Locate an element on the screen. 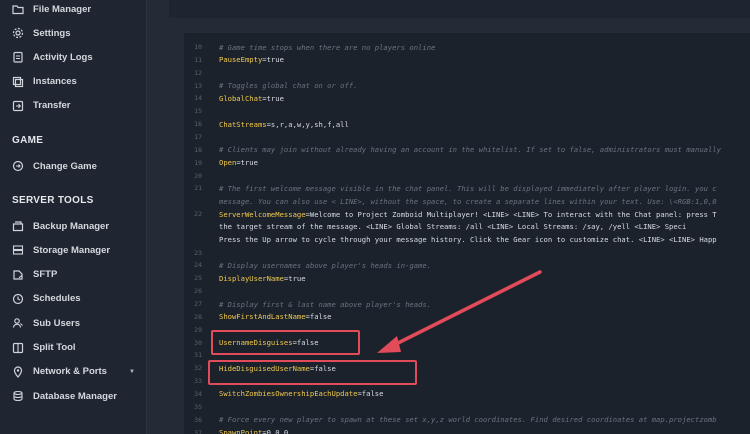 This screenshot has height=434, width=750. sidebar-item-label: Activity Logs is located at coordinates (63, 57).